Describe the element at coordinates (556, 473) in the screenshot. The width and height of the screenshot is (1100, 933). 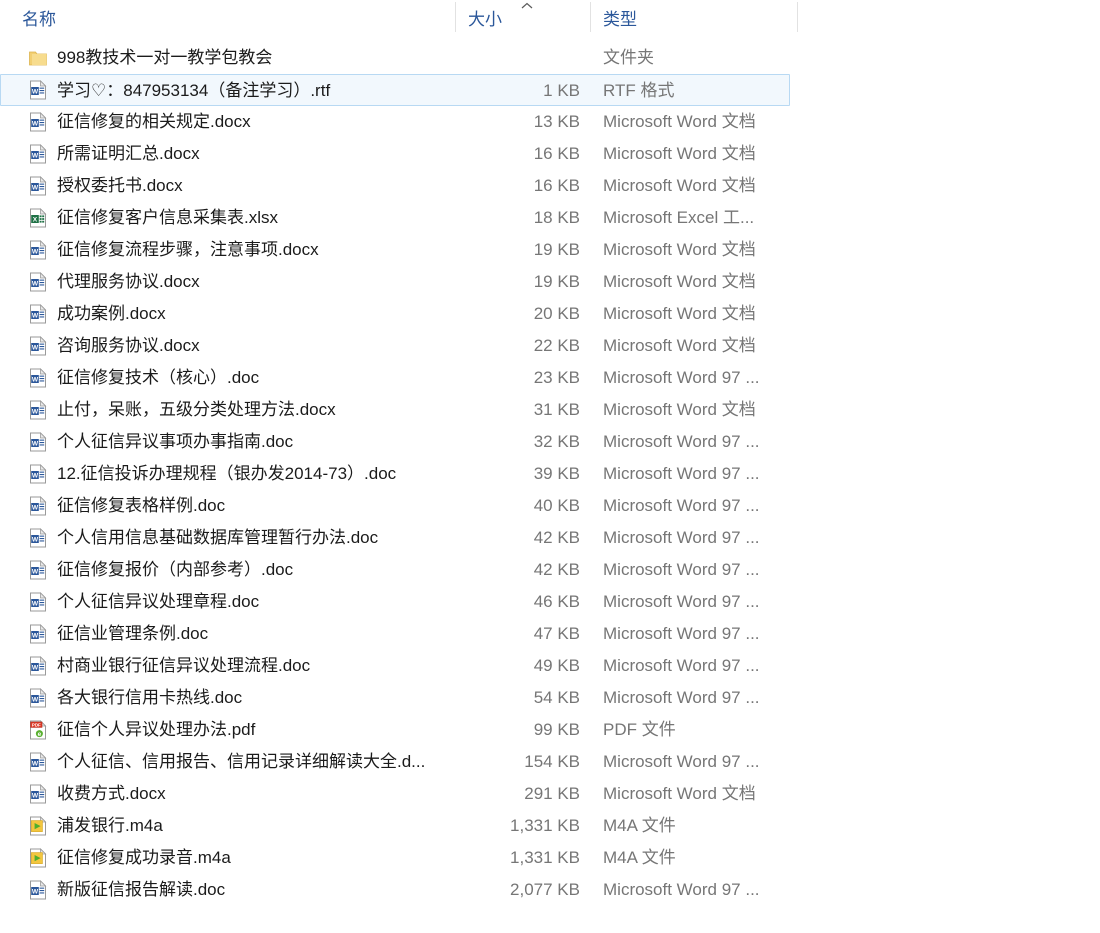
I see `file-size: 39 KB` at that location.